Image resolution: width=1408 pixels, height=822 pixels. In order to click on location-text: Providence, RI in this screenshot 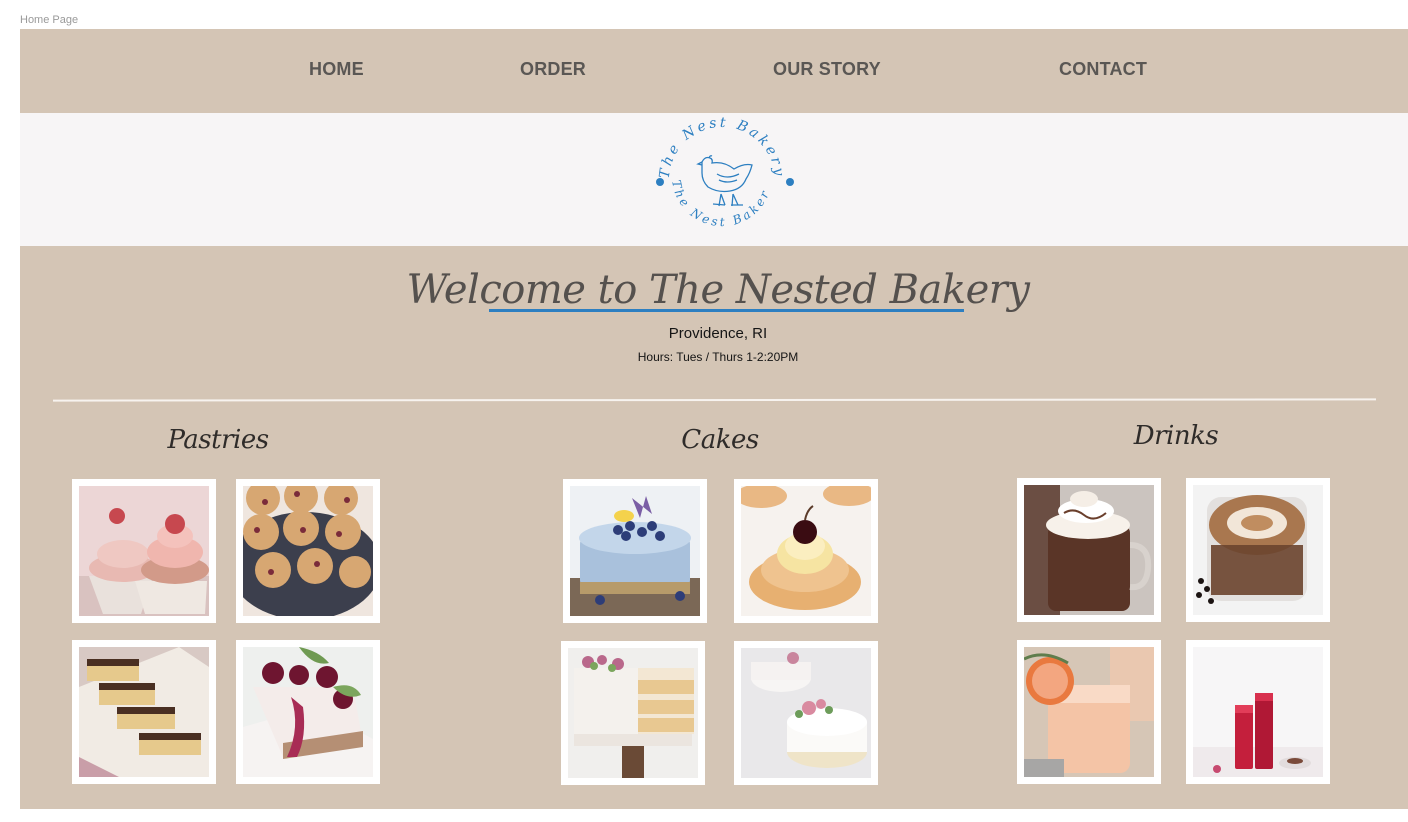, I will do `click(718, 333)`.